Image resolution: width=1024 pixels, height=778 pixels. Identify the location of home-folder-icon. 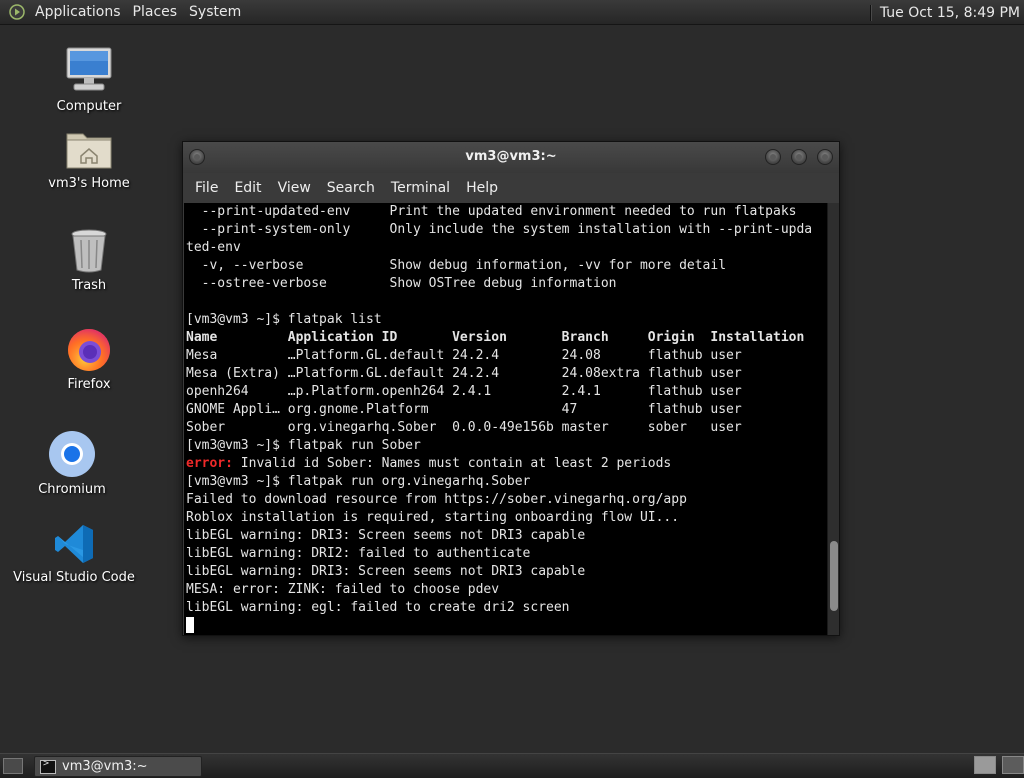
(89, 151).